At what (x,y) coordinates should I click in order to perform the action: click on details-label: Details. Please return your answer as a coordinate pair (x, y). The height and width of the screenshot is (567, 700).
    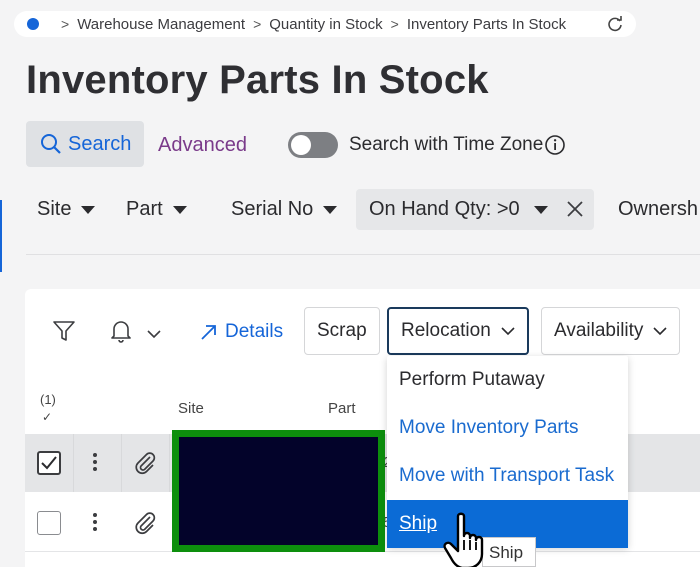
    Looking at the image, I should click on (254, 331).